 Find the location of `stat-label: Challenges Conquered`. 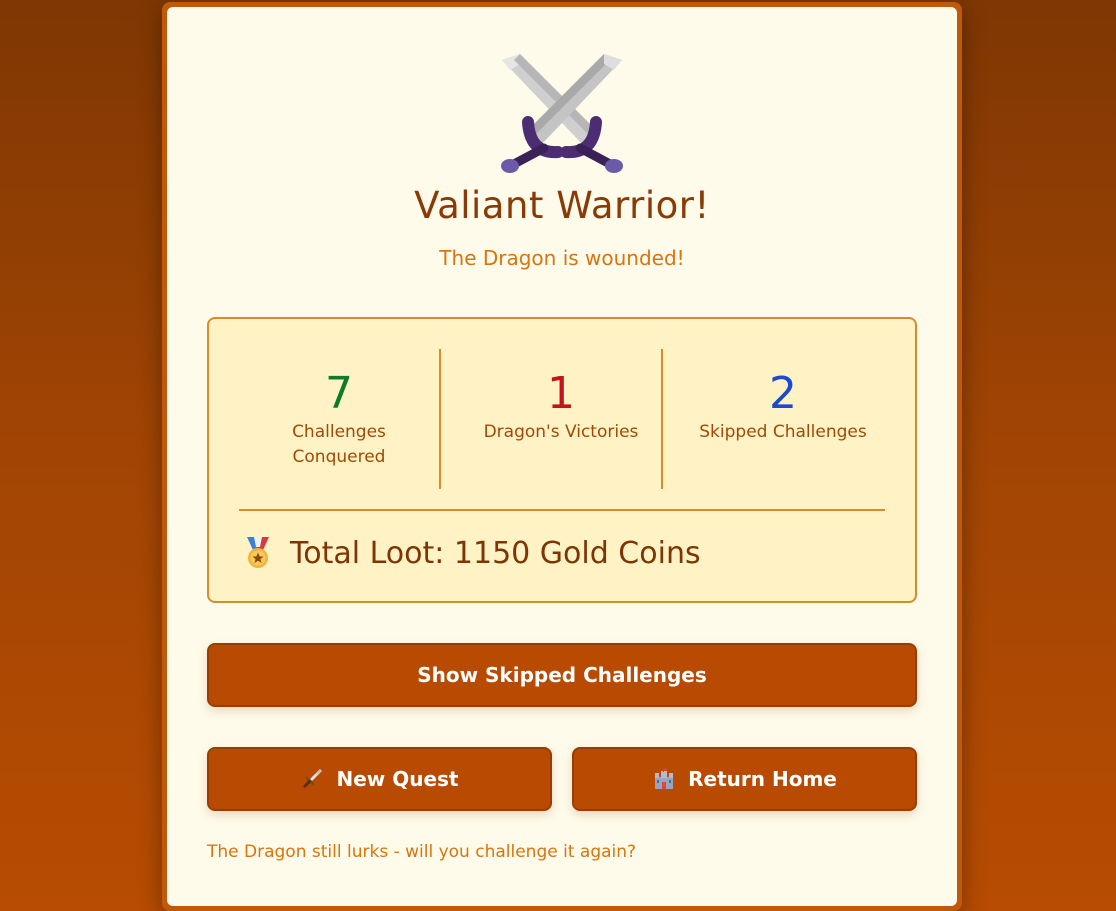

stat-label: Challenges Conquered is located at coordinates (339, 444).